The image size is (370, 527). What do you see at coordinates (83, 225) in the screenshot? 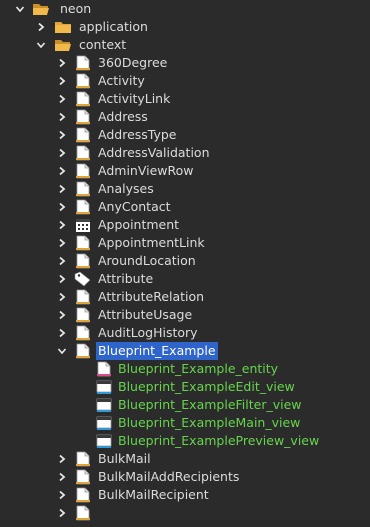
I see `calendar-icon` at bounding box center [83, 225].